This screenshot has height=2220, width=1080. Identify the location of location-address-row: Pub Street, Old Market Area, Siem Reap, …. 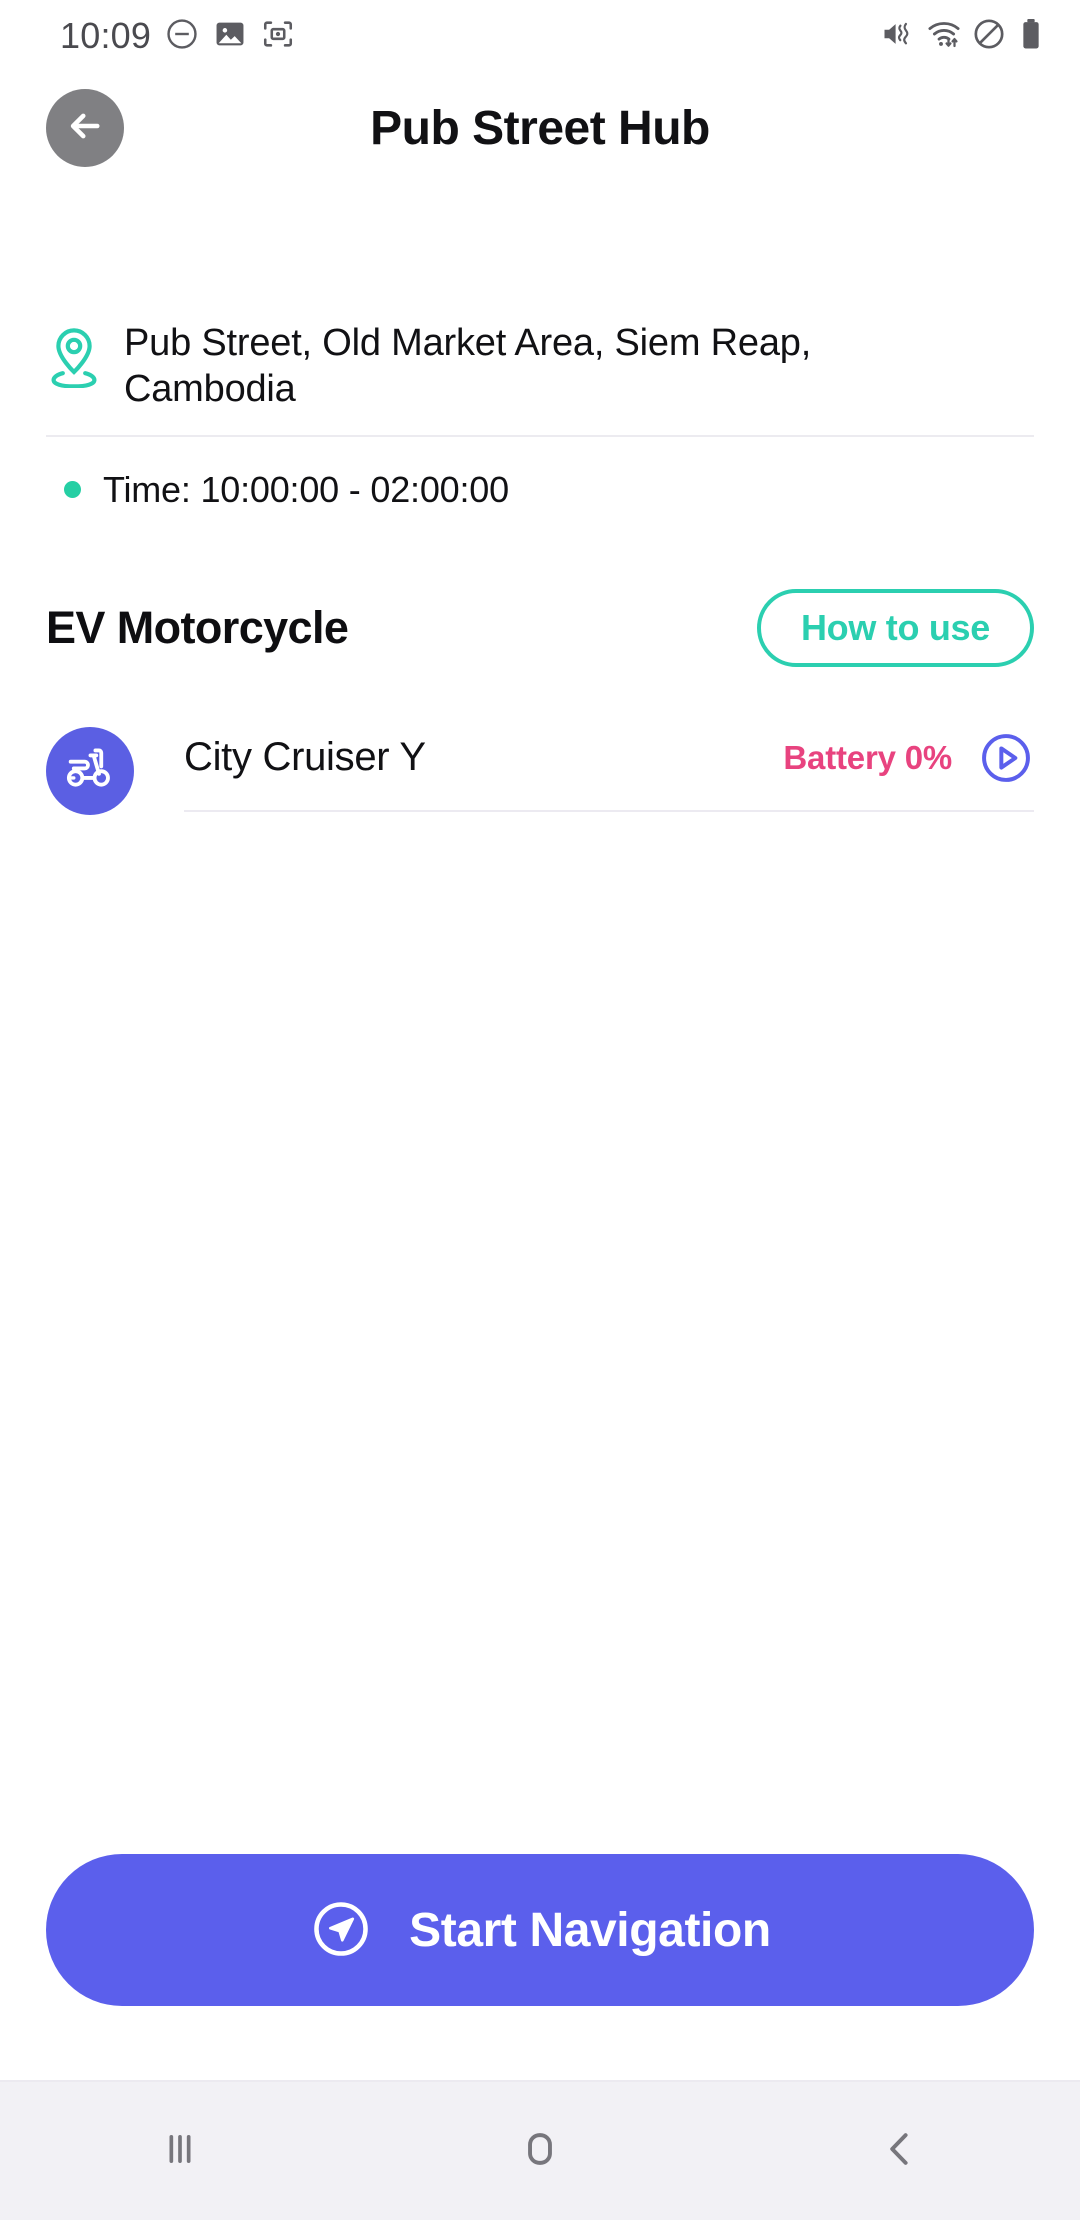
(540, 309).